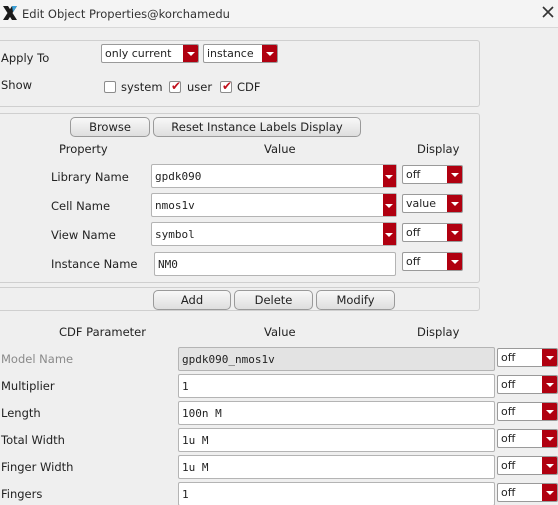  What do you see at coordinates (257, 127) in the screenshot?
I see `reset-labels-button: Reset Instance Labels Display` at bounding box center [257, 127].